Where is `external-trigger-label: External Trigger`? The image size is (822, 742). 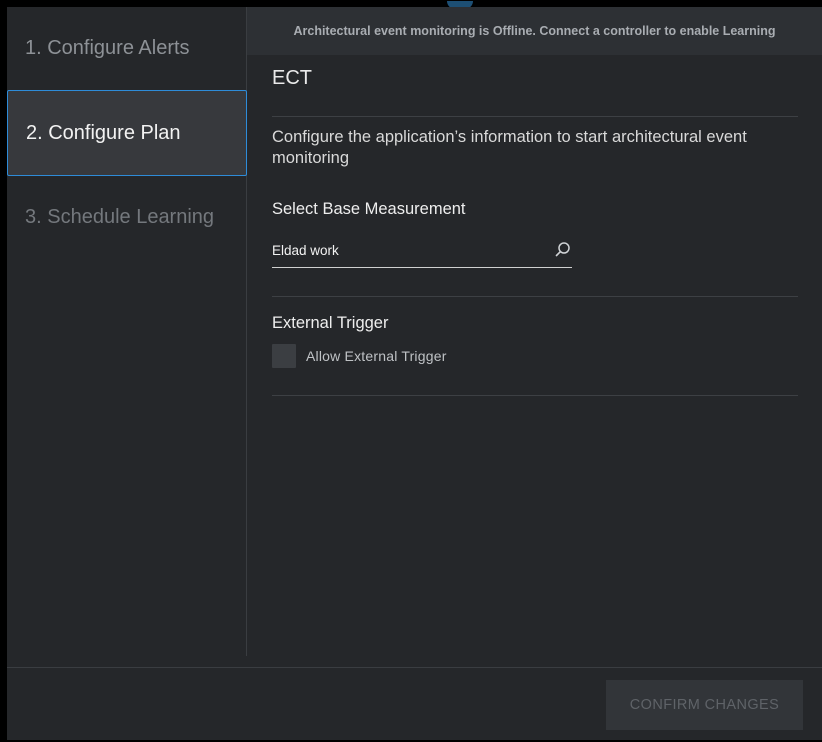 external-trigger-label: External Trigger is located at coordinates (330, 323).